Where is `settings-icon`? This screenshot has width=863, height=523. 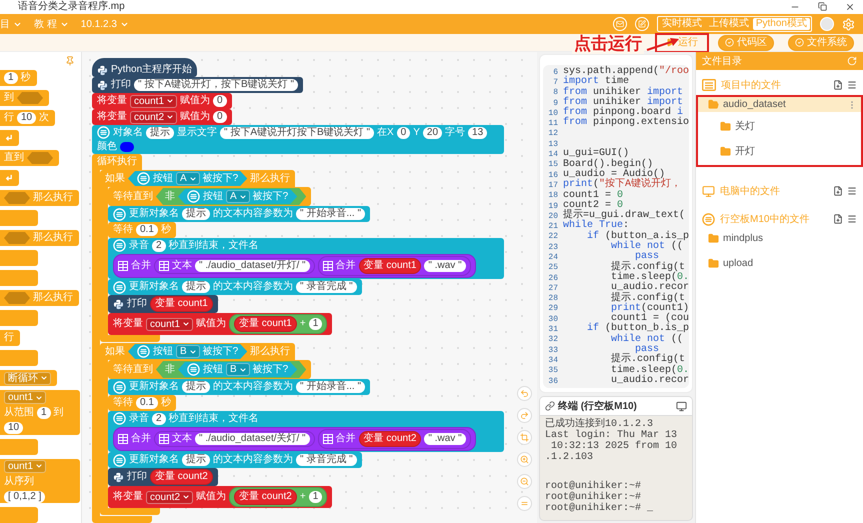 settings-icon is located at coordinates (848, 24).